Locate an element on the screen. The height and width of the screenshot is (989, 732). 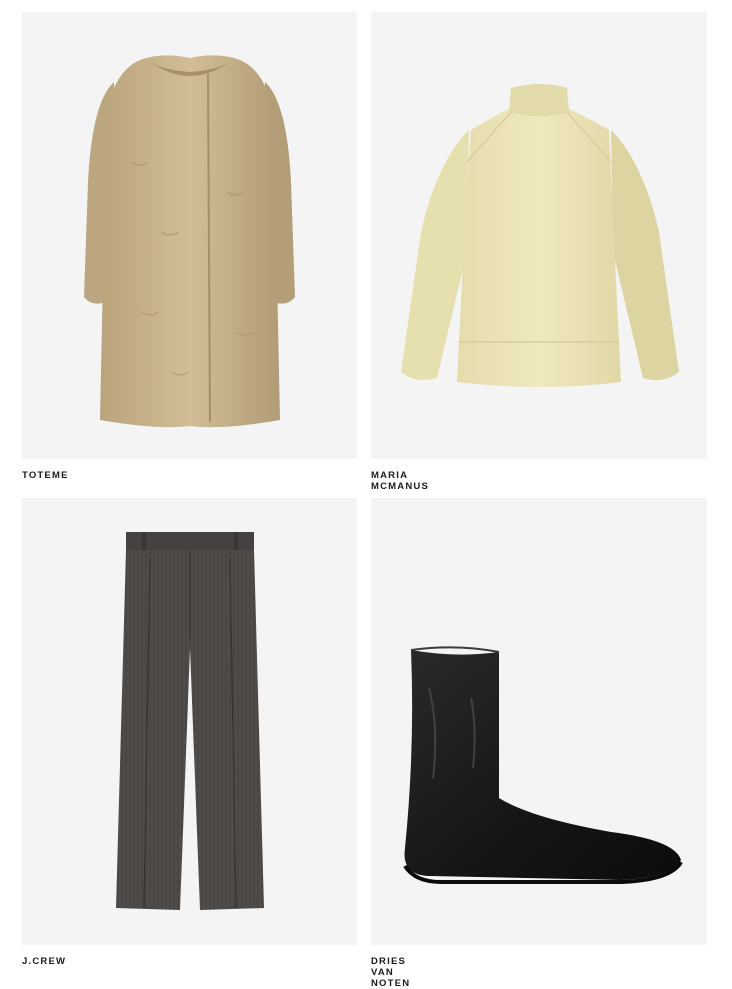
coat-illustration is located at coordinates (189, 241).